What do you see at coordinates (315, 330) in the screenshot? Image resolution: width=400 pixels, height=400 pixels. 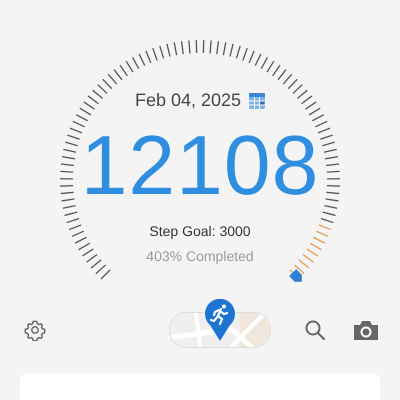 I see `search-icon` at bounding box center [315, 330].